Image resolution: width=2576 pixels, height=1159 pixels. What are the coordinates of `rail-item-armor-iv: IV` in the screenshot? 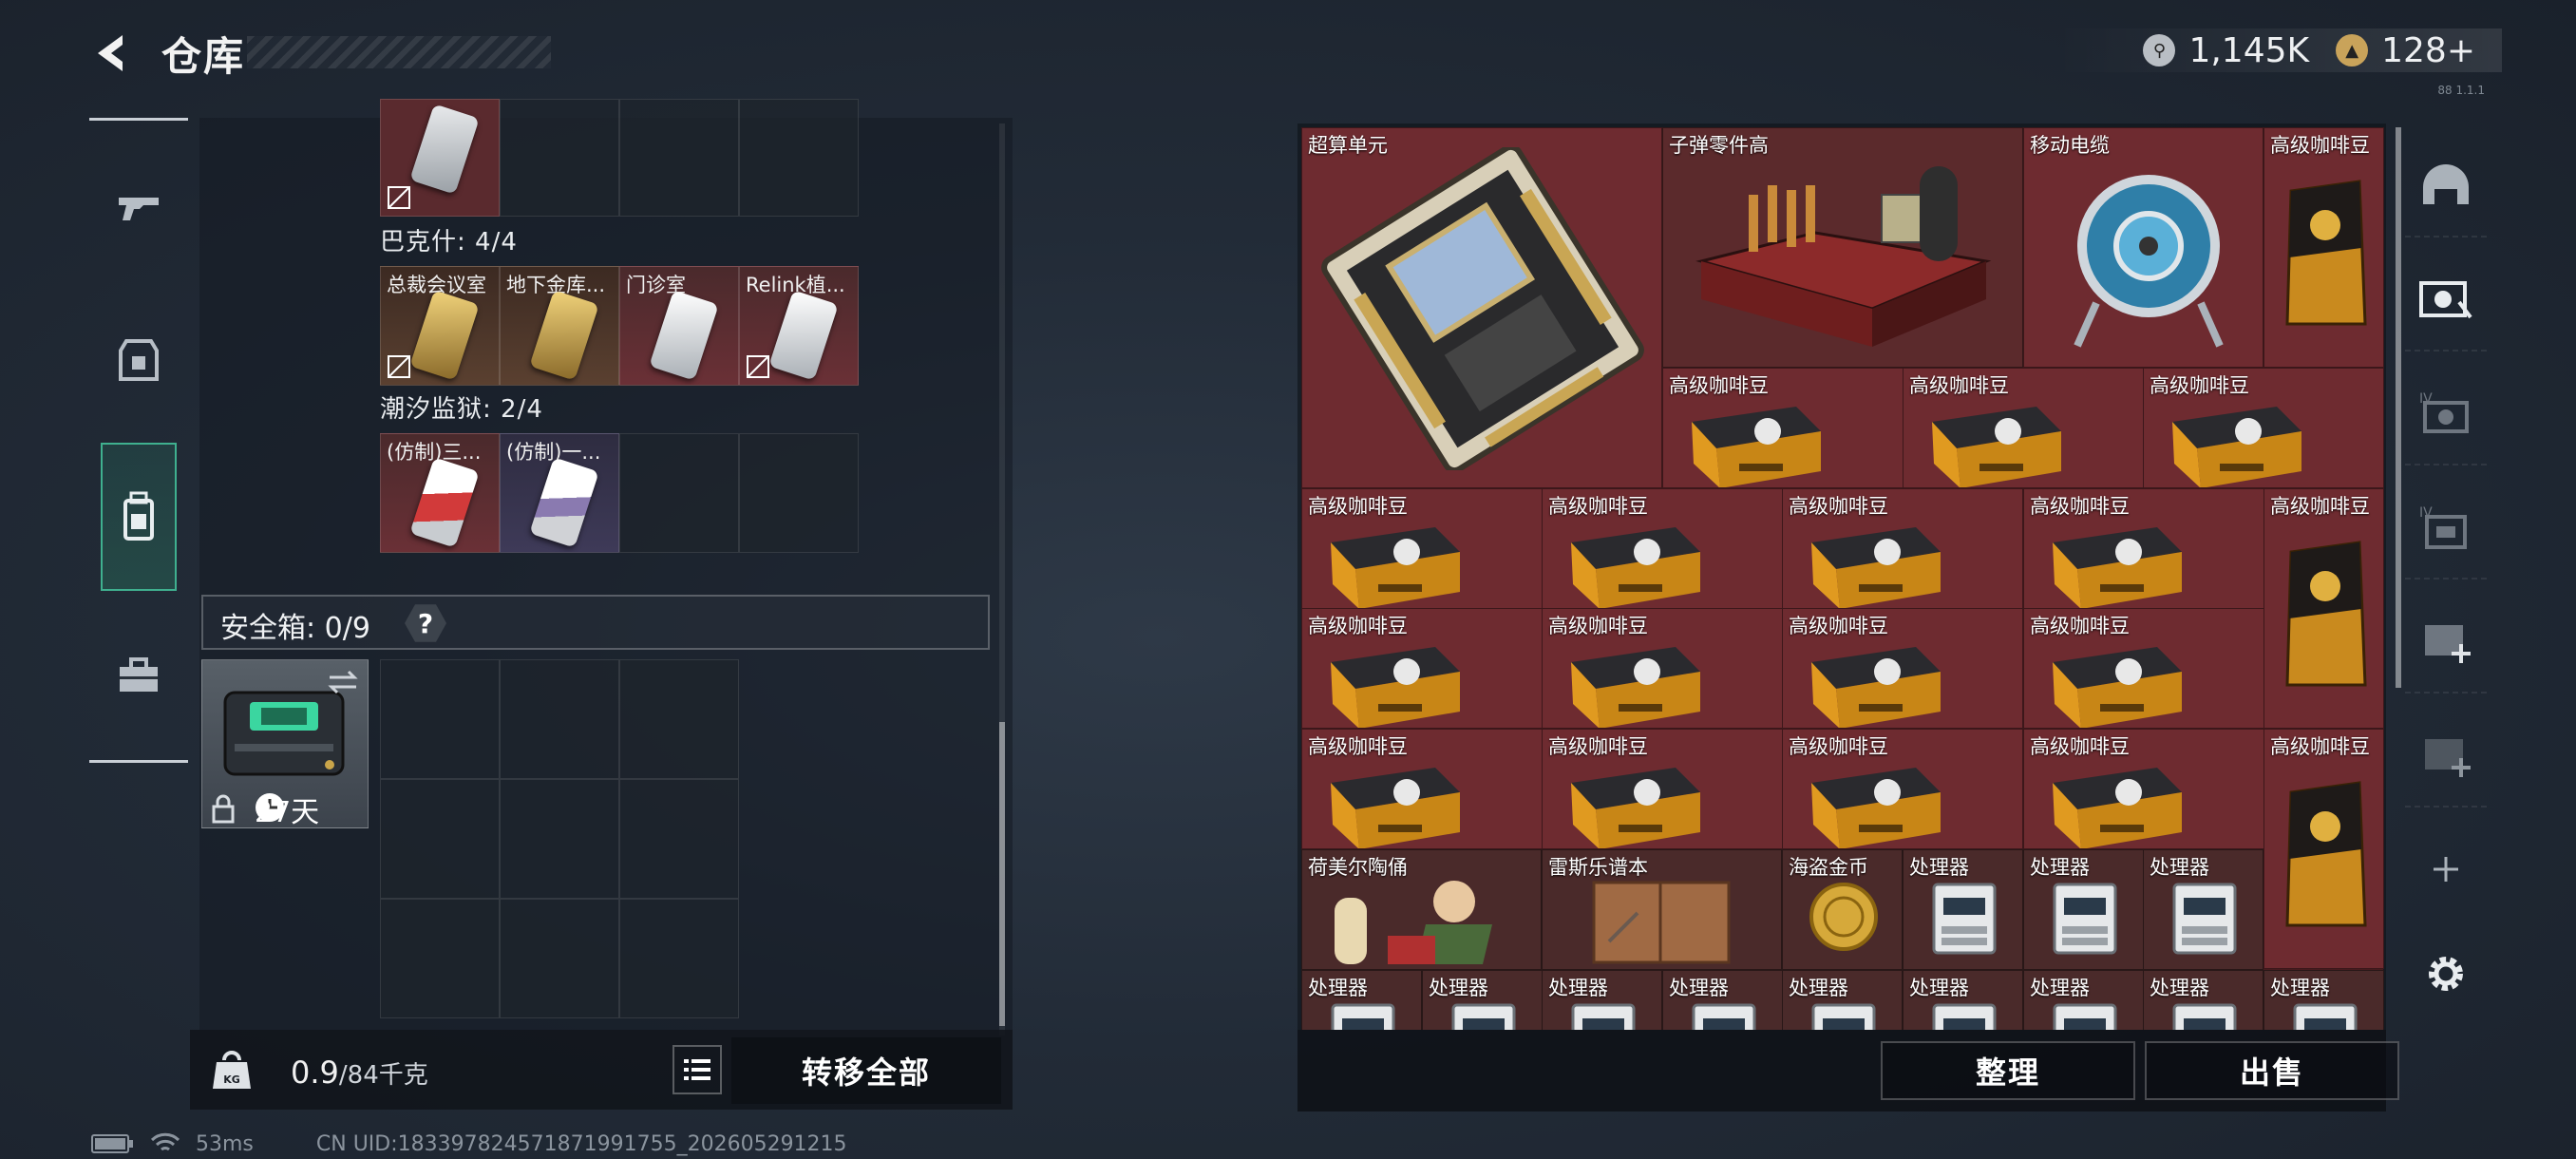 It's located at (2446, 413).